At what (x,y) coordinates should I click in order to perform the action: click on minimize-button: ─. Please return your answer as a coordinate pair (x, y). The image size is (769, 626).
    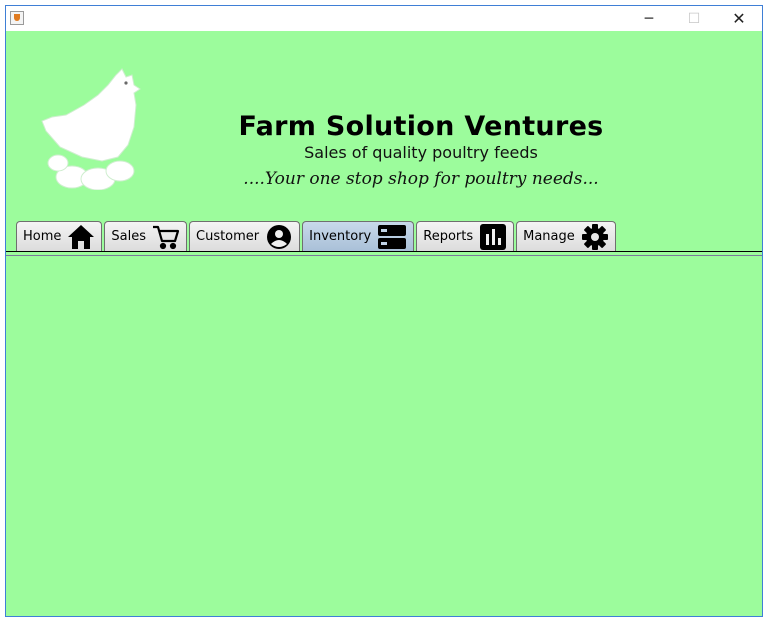
    Looking at the image, I should click on (649, 18).